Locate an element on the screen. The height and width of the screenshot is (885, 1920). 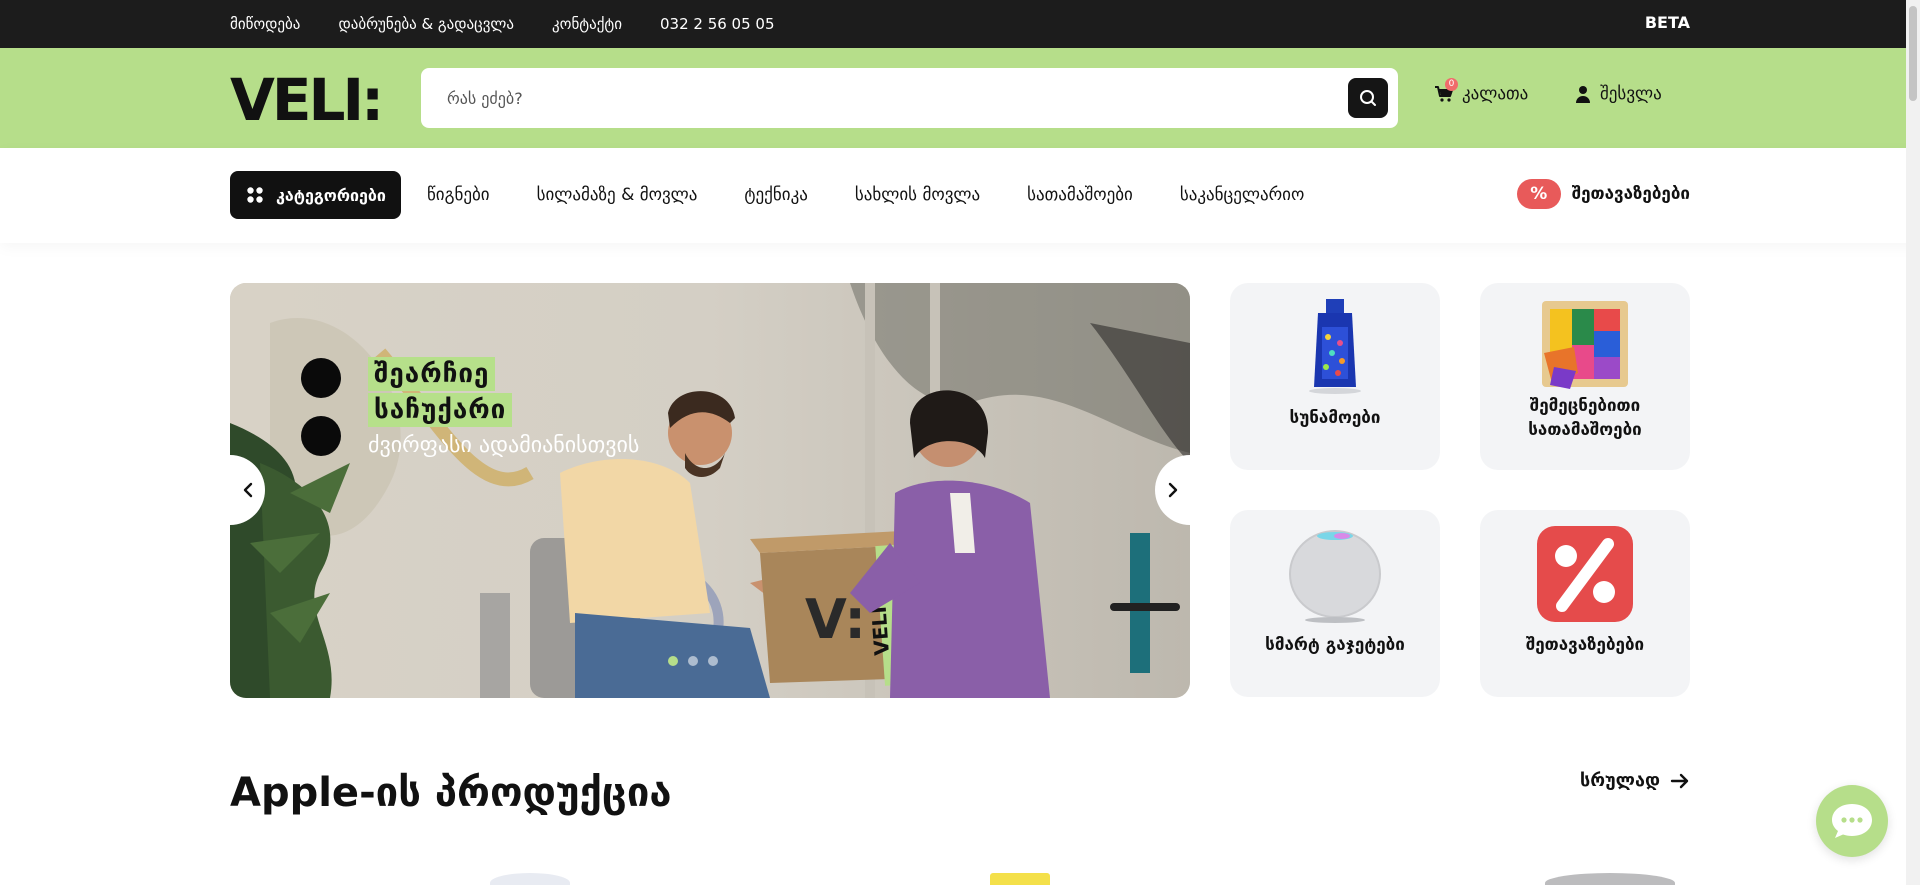
hero-title: შეარჩიე საჩუქარი ძვირფასი ადამიანისთვის is located at coordinates (503, 407).